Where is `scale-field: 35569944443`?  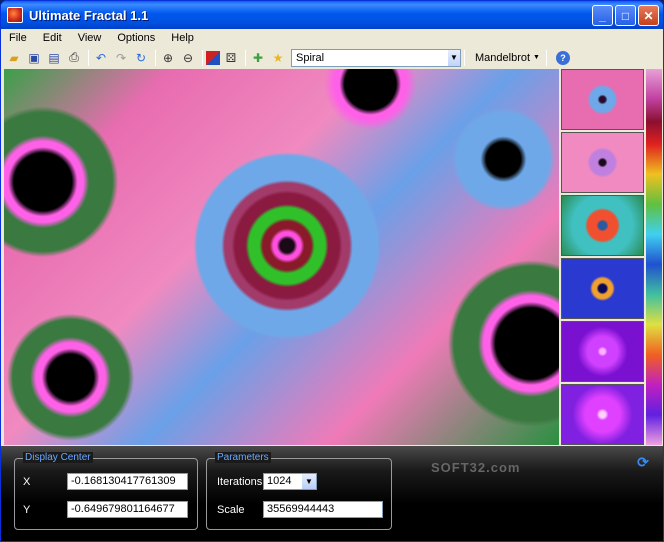 scale-field: 35569944443 is located at coordinates (323, 509).